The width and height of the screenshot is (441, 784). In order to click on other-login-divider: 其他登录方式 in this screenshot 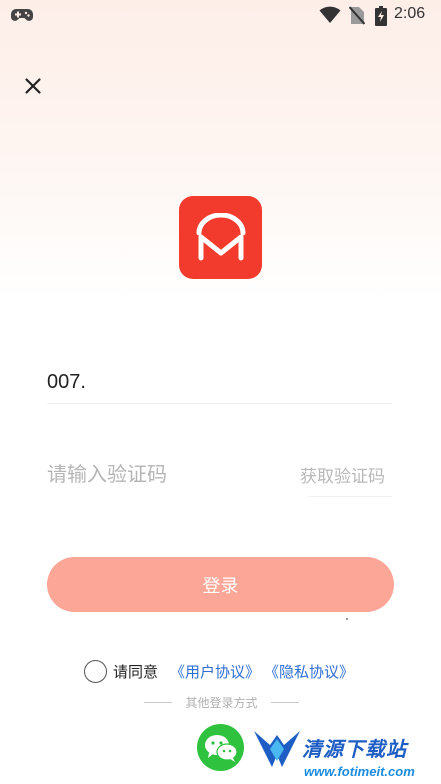, I will do `click(221, 702)`.